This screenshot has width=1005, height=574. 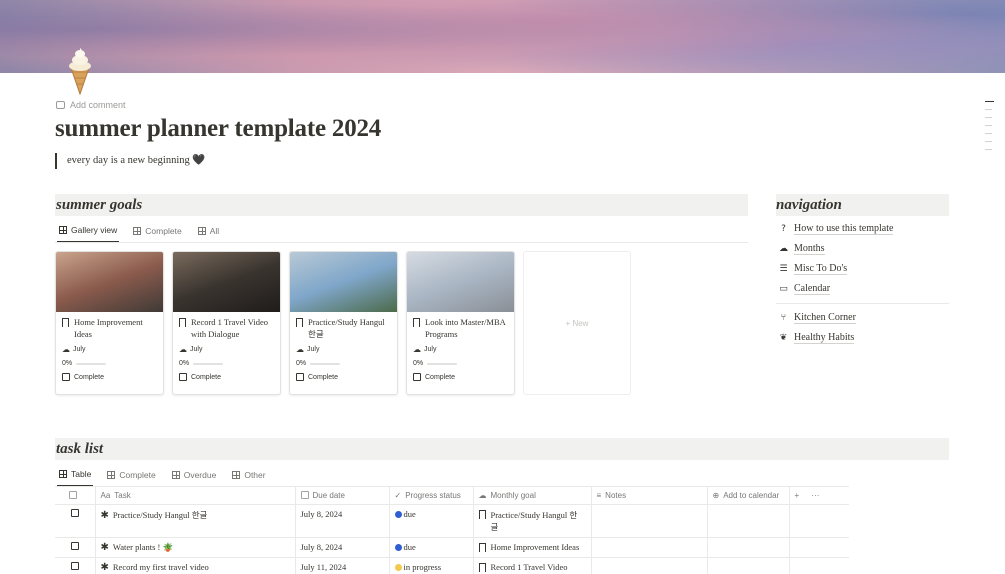 I want to click on card-title: Home Improvement Ideas, so click(x=108, y=328).